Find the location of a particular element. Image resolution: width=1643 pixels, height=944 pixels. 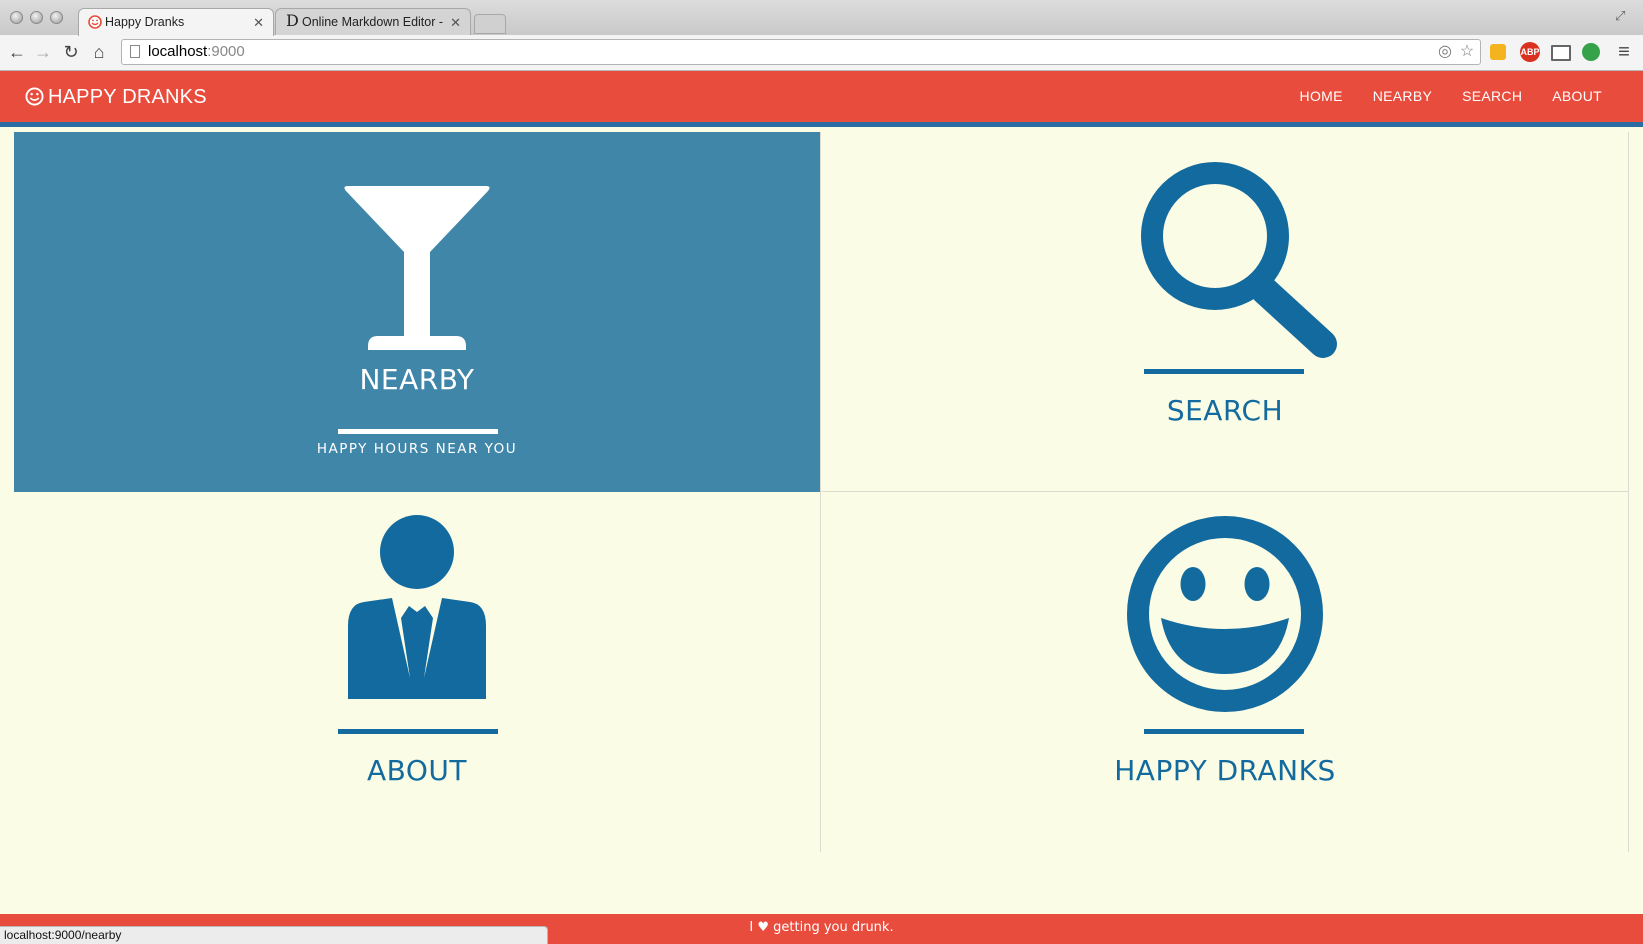

adblock-plus-icon: ABP is located at coordinates (1530, 52).